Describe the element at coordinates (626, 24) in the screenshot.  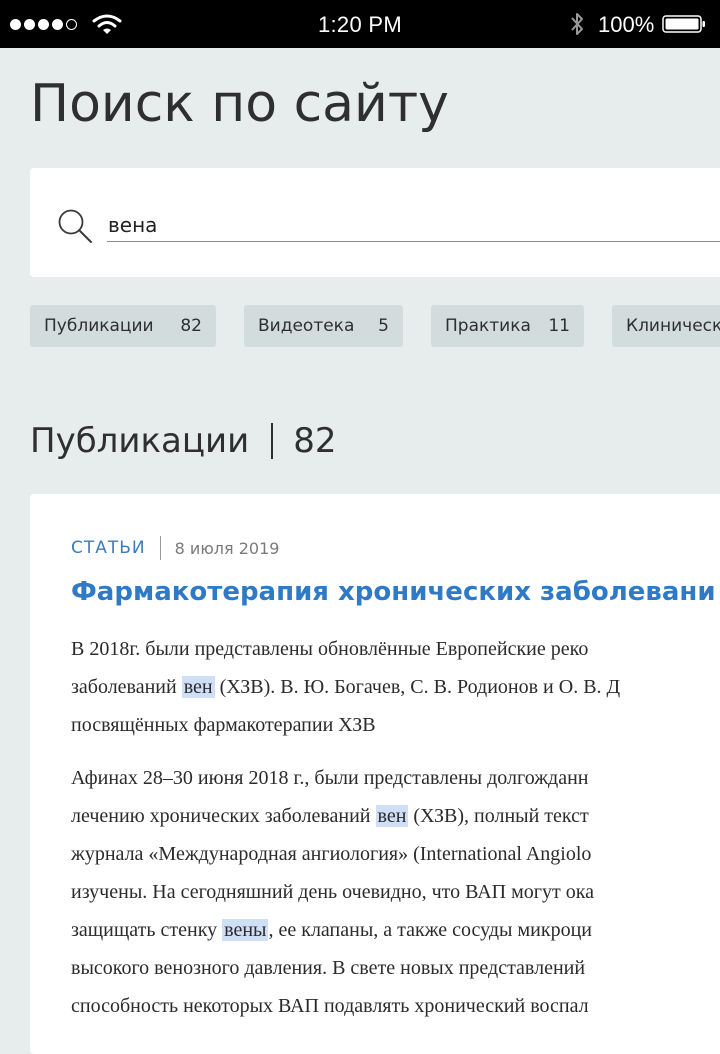
I see `battery-percent: 100%` at that location.